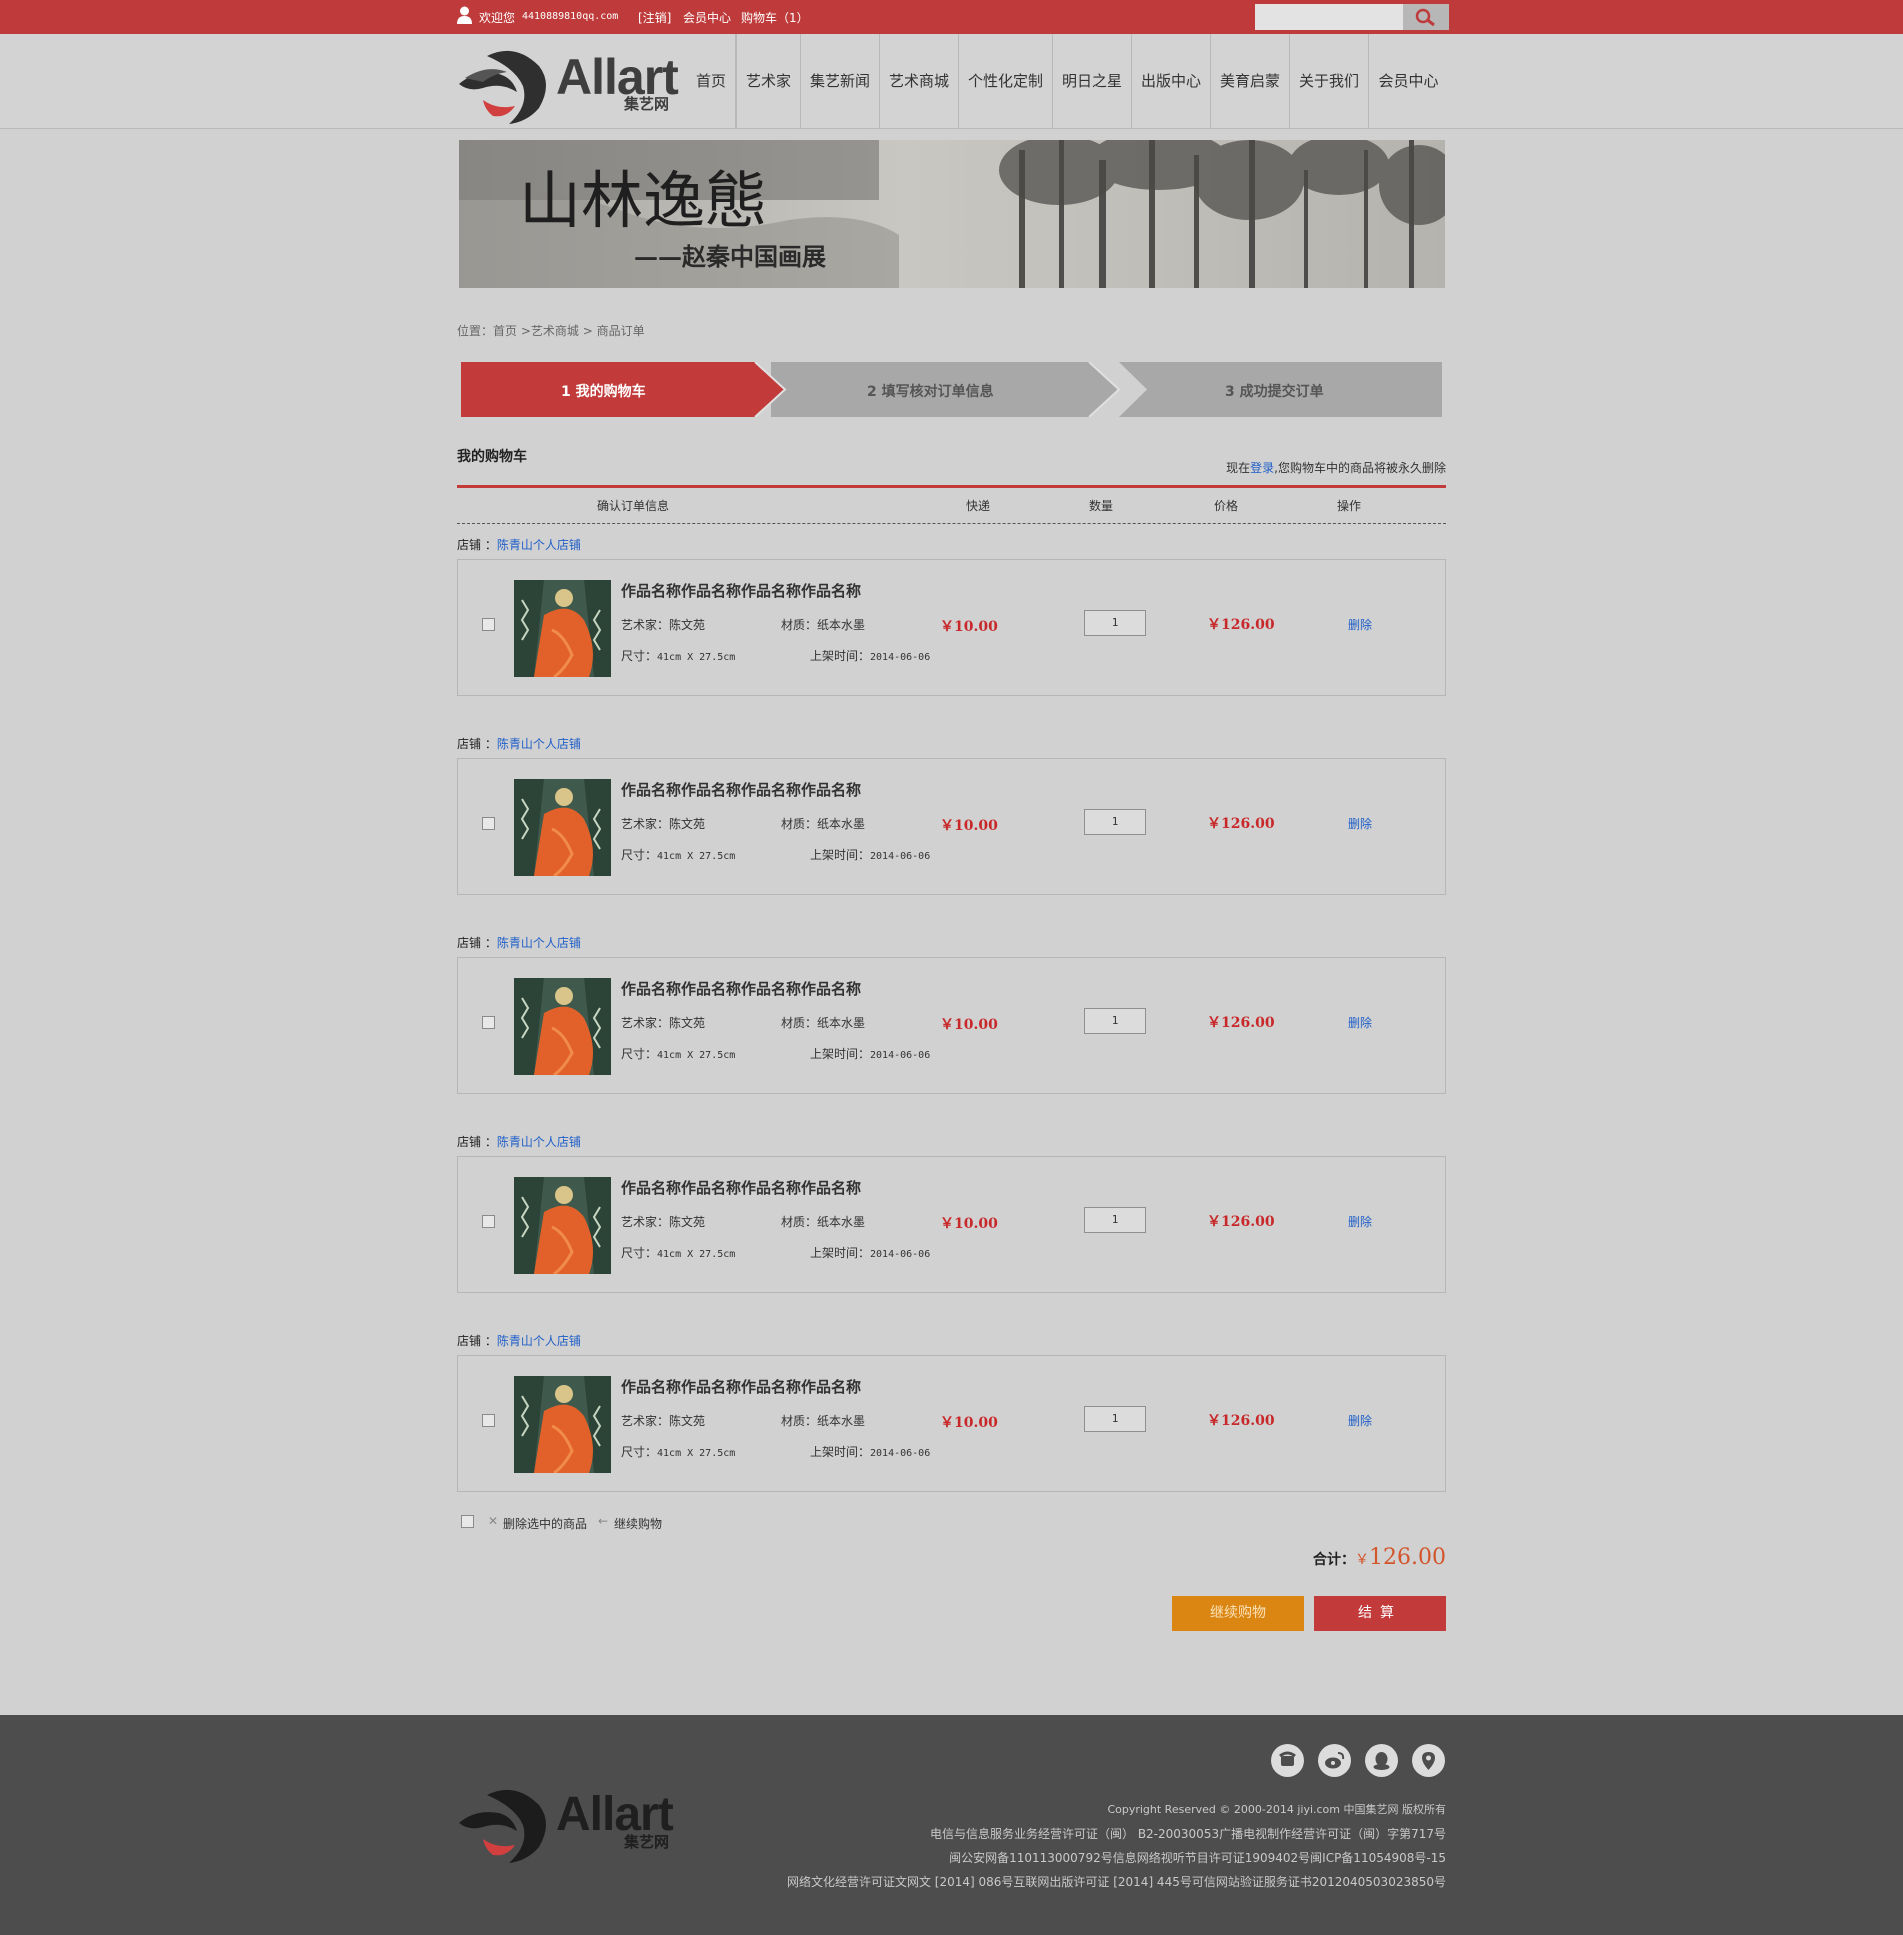 The image size is (1903, 1935). I want to click on nav-about: 关于我们, so click(1329, 81).